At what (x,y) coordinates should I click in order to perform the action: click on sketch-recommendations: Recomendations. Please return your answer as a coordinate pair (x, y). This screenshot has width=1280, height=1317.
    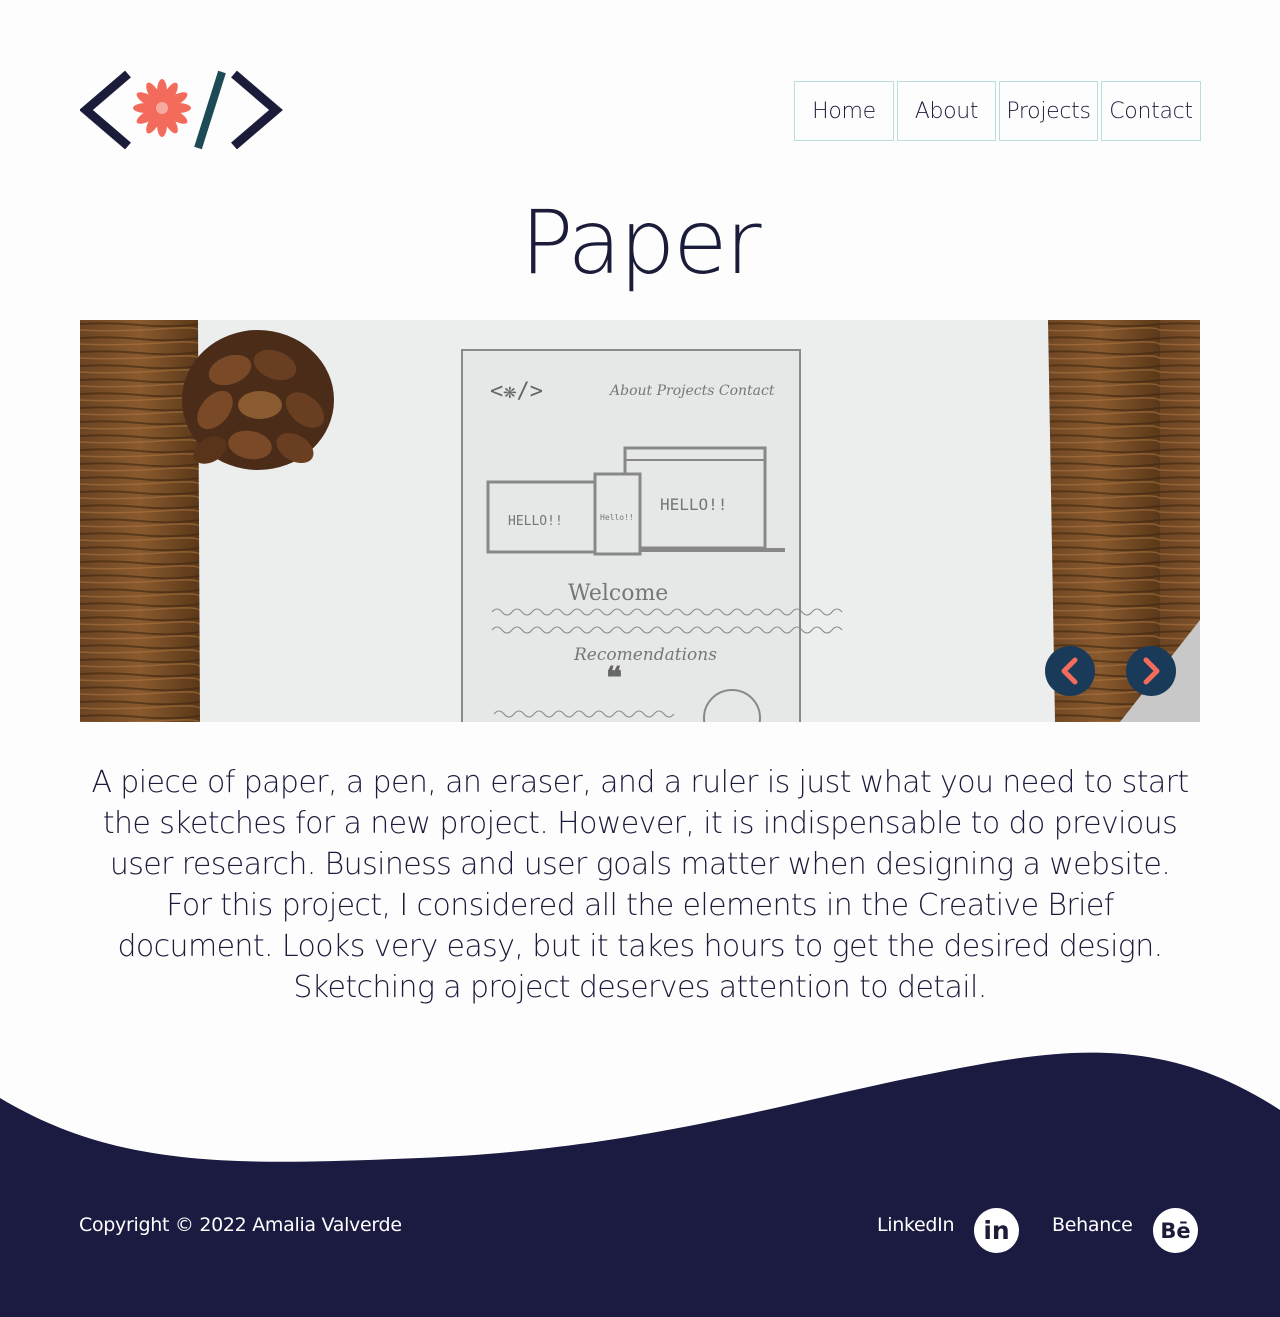
    Looking at the image, I should click on (645, 655).